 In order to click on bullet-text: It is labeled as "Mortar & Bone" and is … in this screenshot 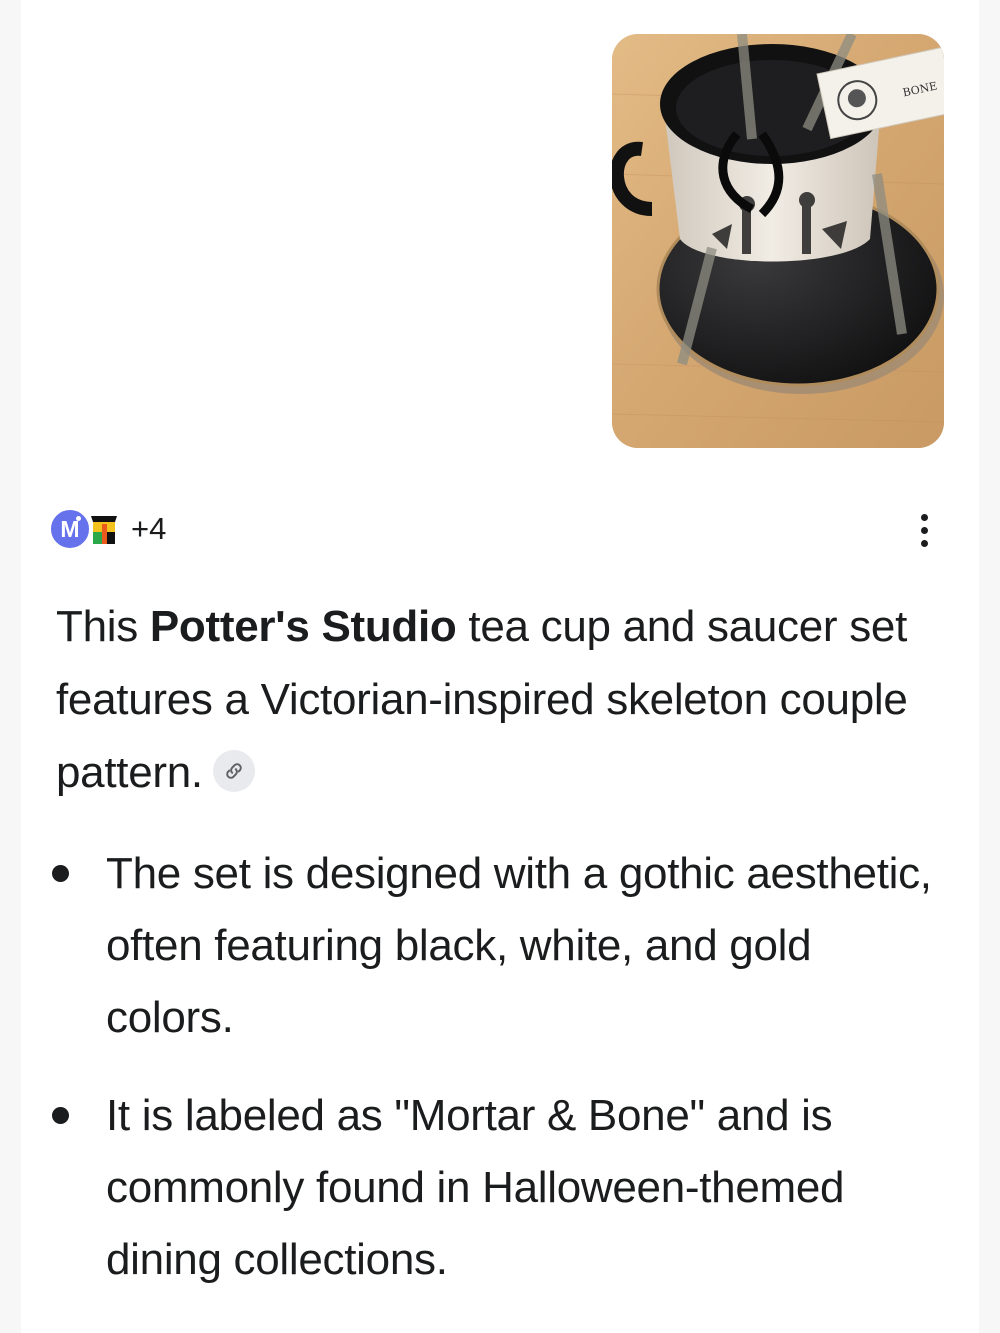, I will do `click(475, 1187)`.